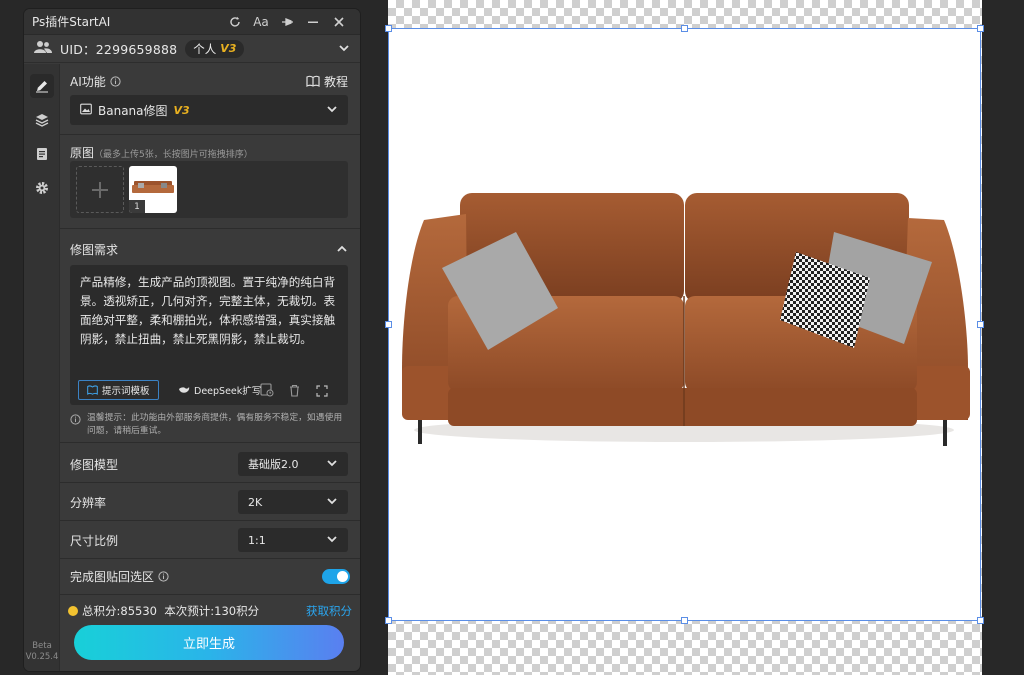 The image size is (1024, 675). I want to click on prompt-template-button: 提示词模板, so click(118, 390).